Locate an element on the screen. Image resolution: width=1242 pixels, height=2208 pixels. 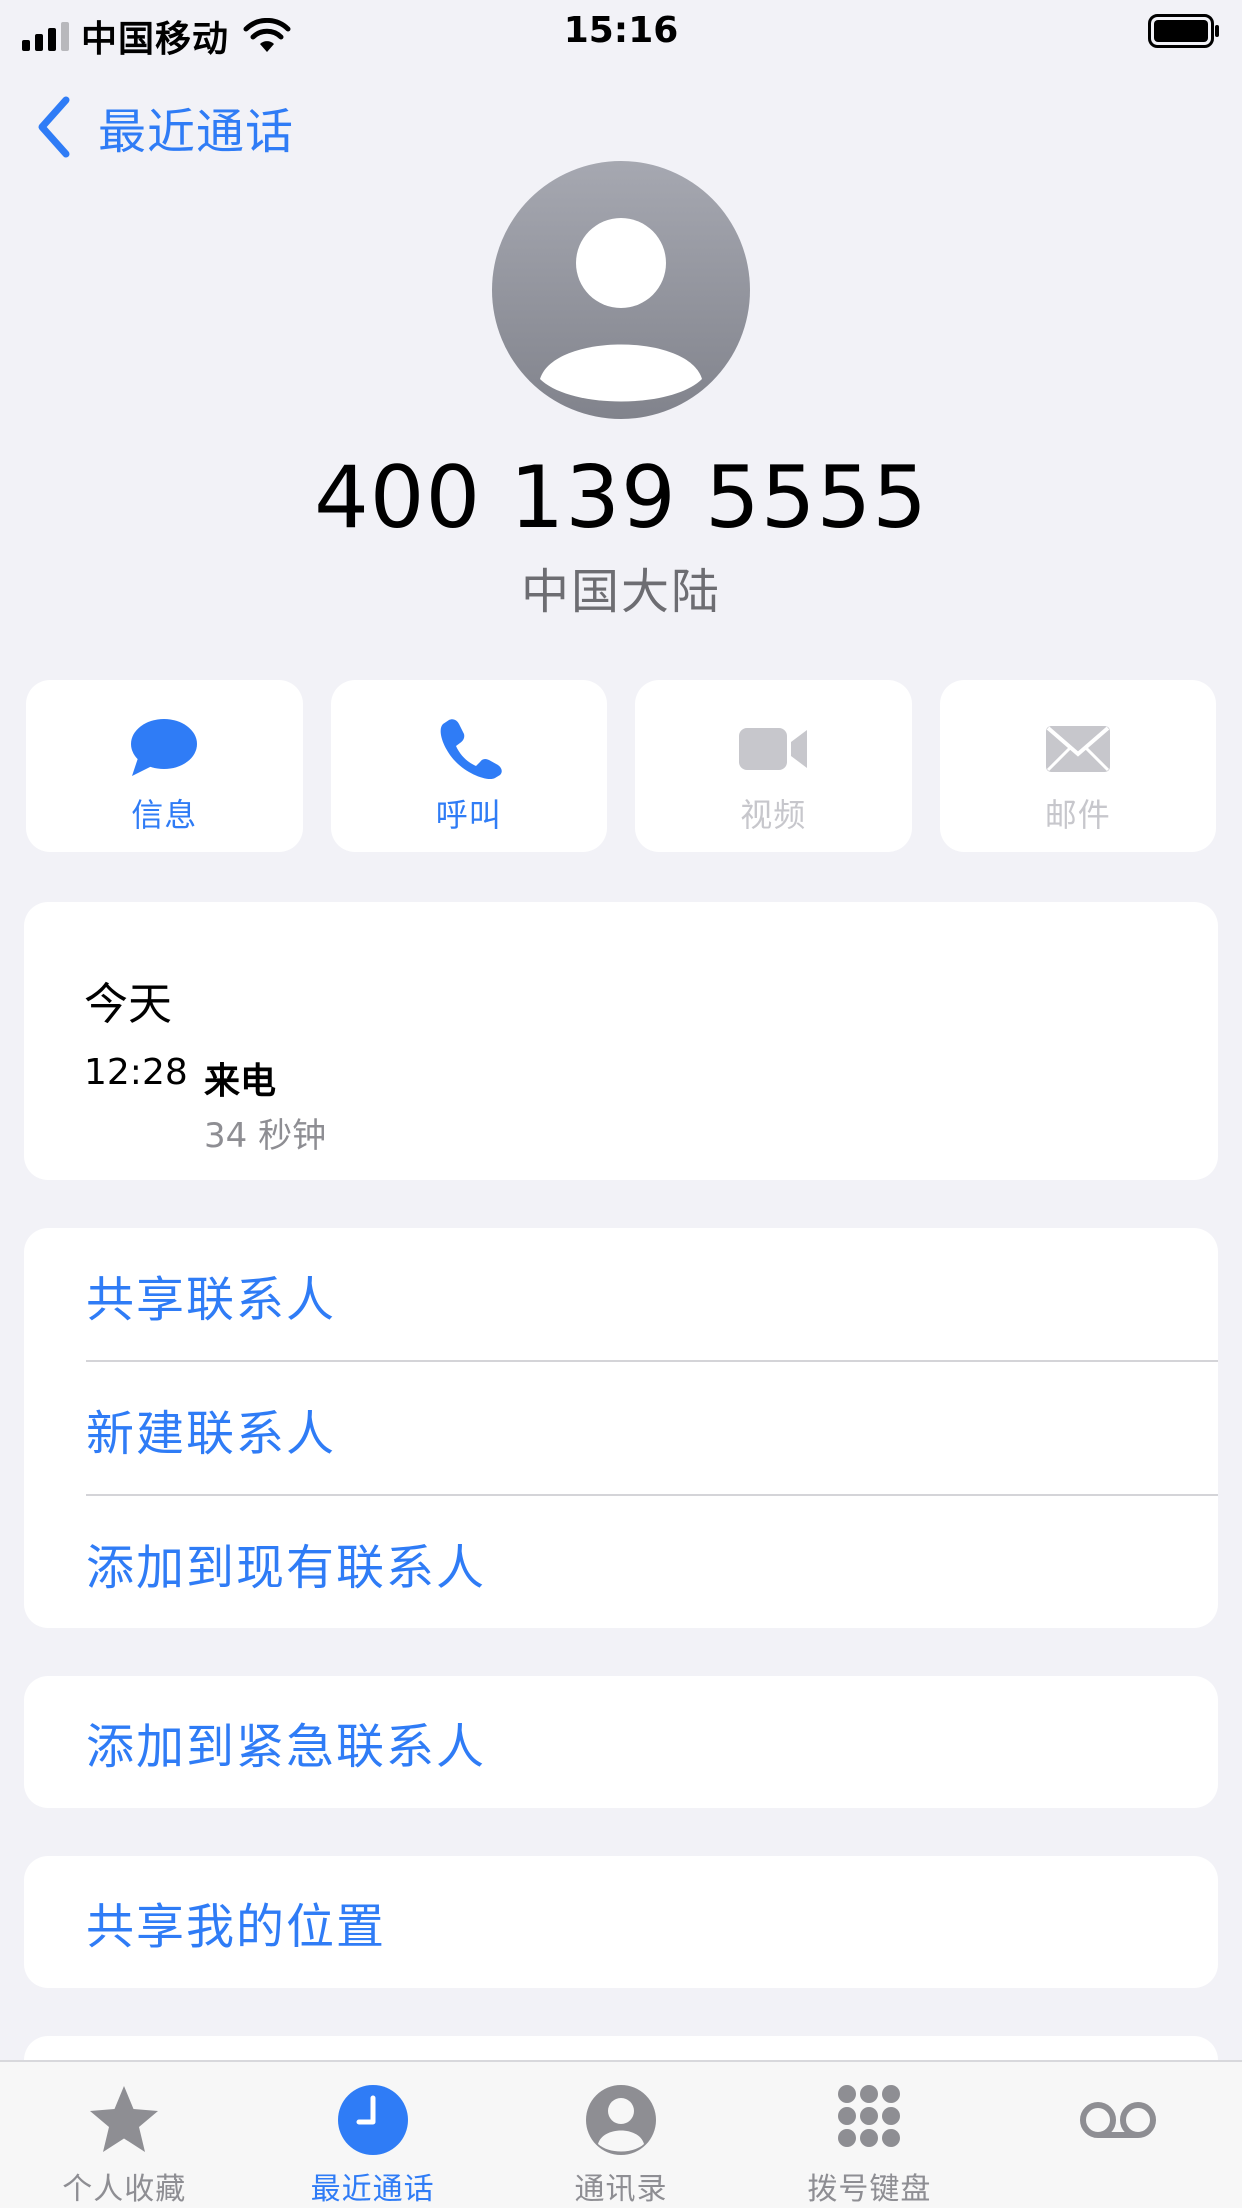
tab-contacts-label: 通讯录 is located at coordinates (621, 2189).